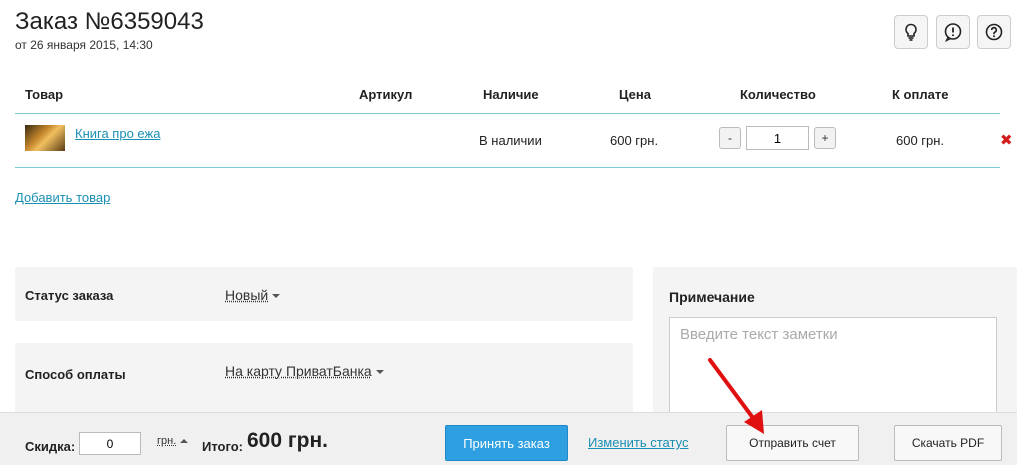 Image resolution: width=1017 pixels, height=465 pixels. I want to click on product-price: 600 грн., so click(634, 140).